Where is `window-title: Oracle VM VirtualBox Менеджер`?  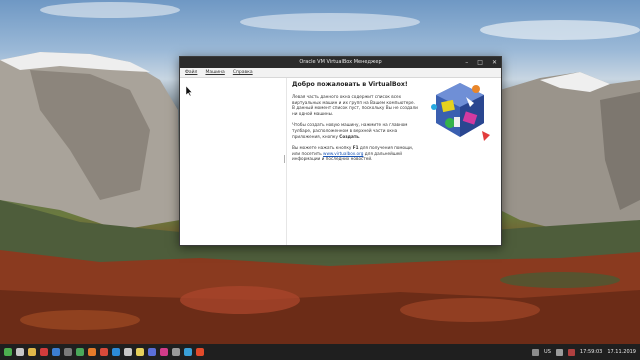 window-title: Oracle VM VirtualBox Менеджер is located at coordinates (340, 62).